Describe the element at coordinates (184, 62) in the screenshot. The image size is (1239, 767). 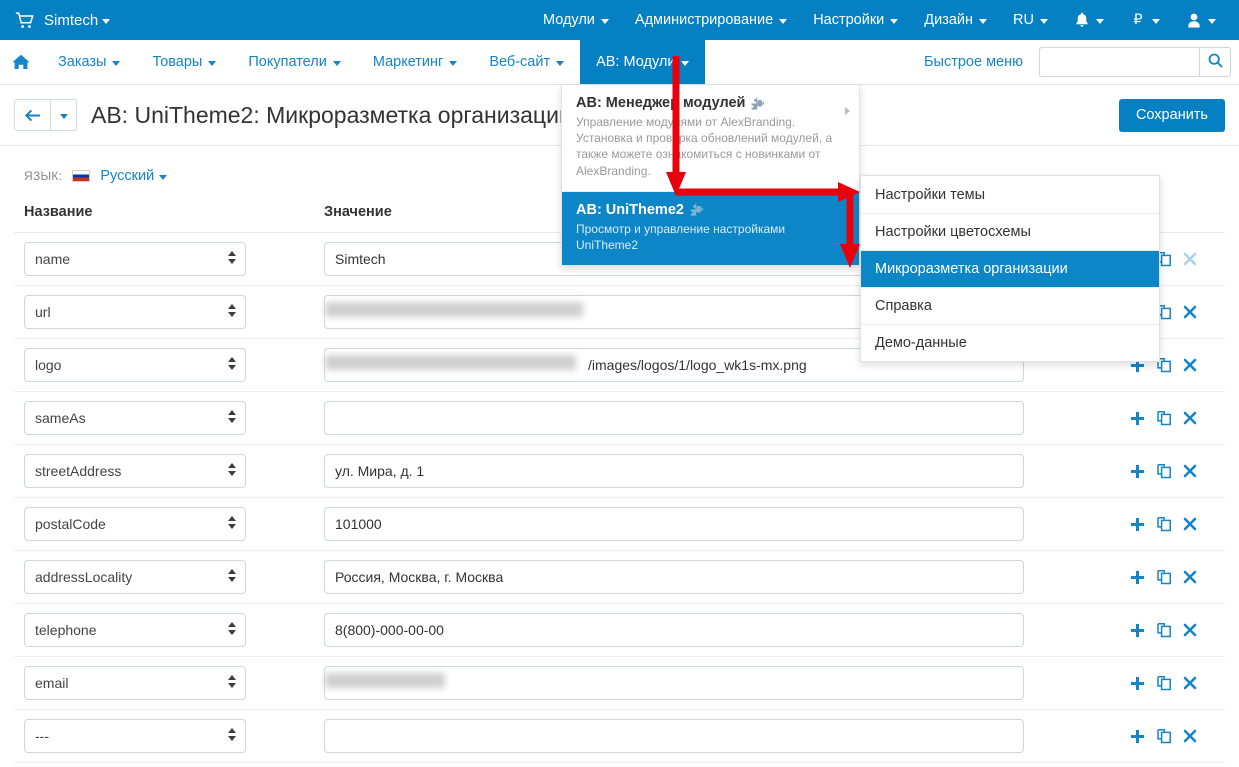
I see `mainnav-item-products: Товары` at that location.